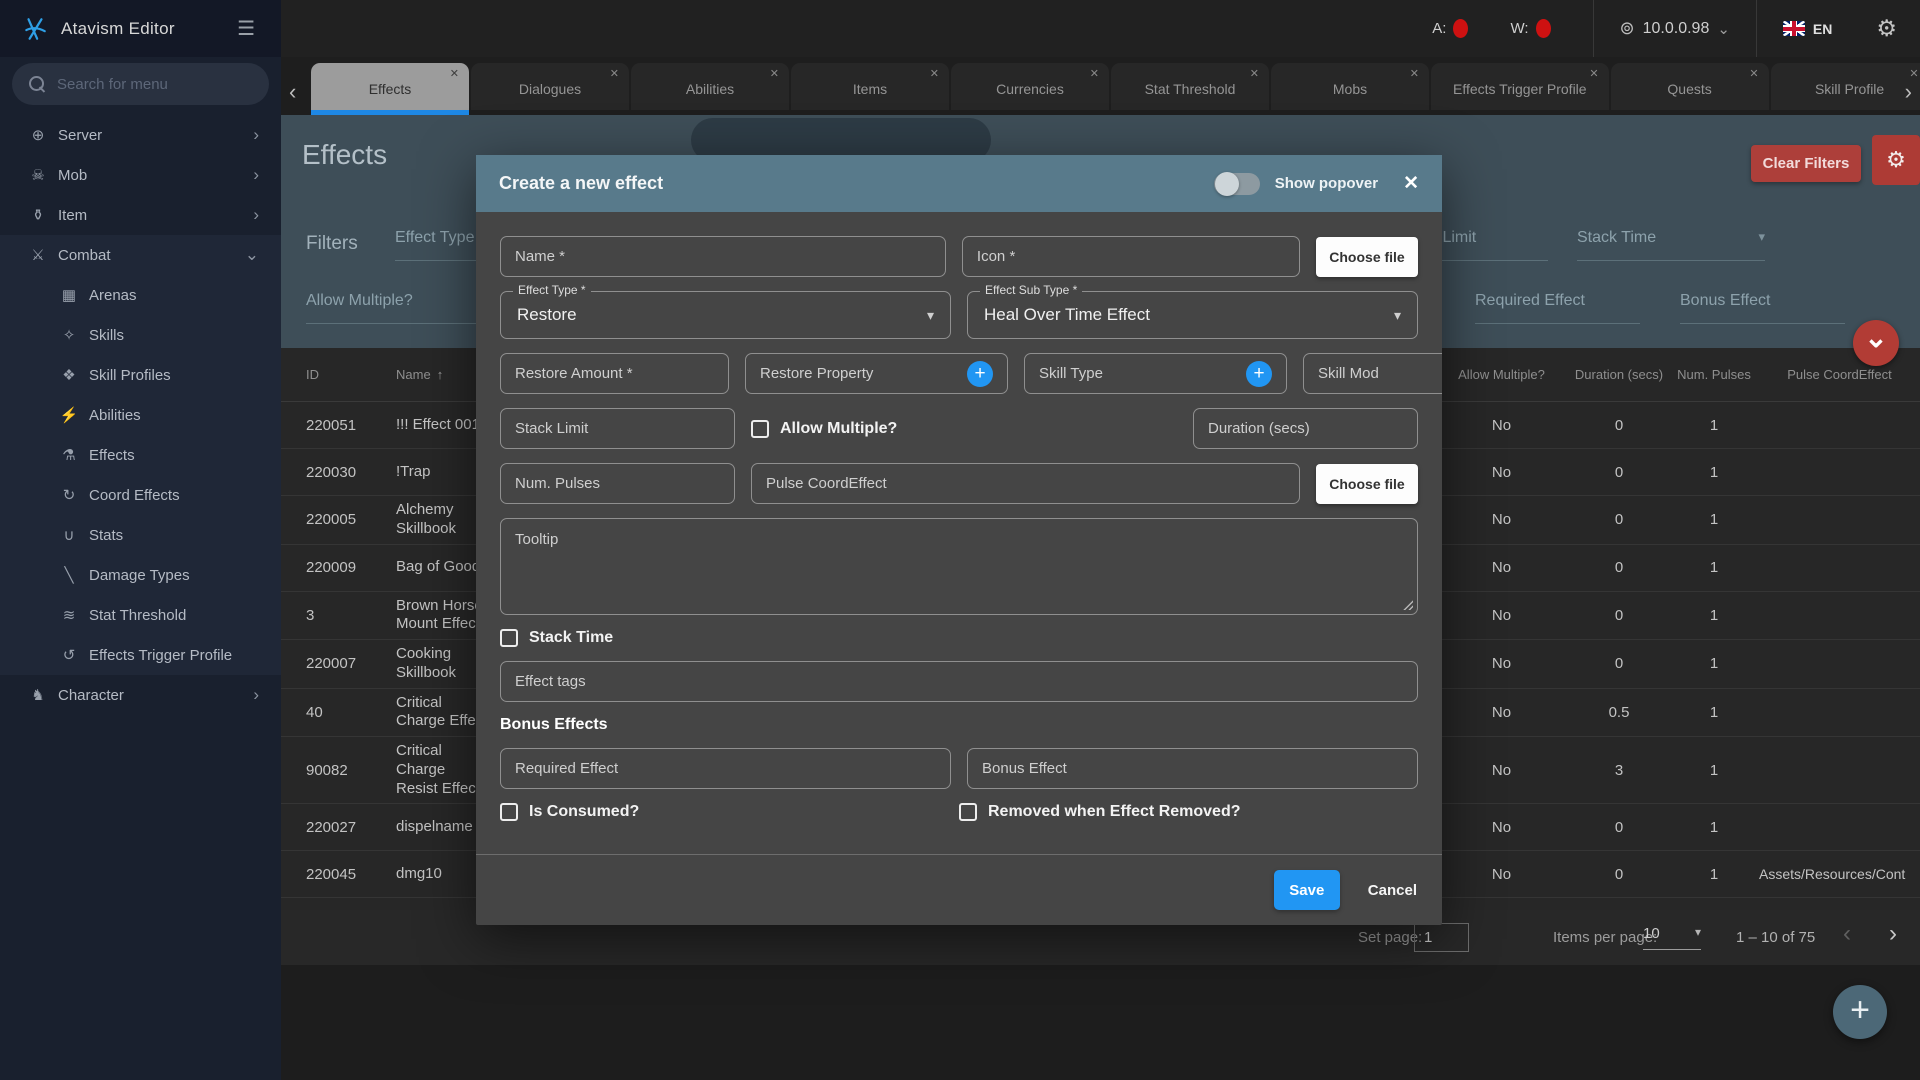 The height and width of the screenshot is (1080, 1920). Describe the element at coordinates (1557, 308) in the screenshot. I see `filter-required-effect: Required Effect` at that location.